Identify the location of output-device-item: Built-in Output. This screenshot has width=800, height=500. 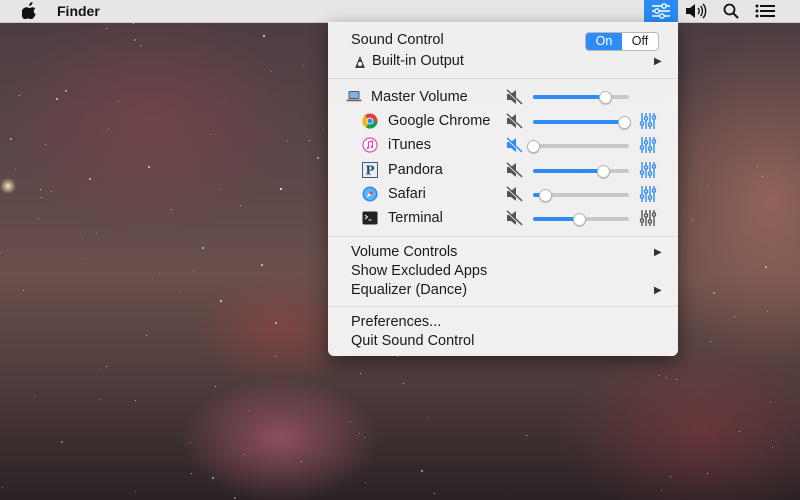
(515, 62).